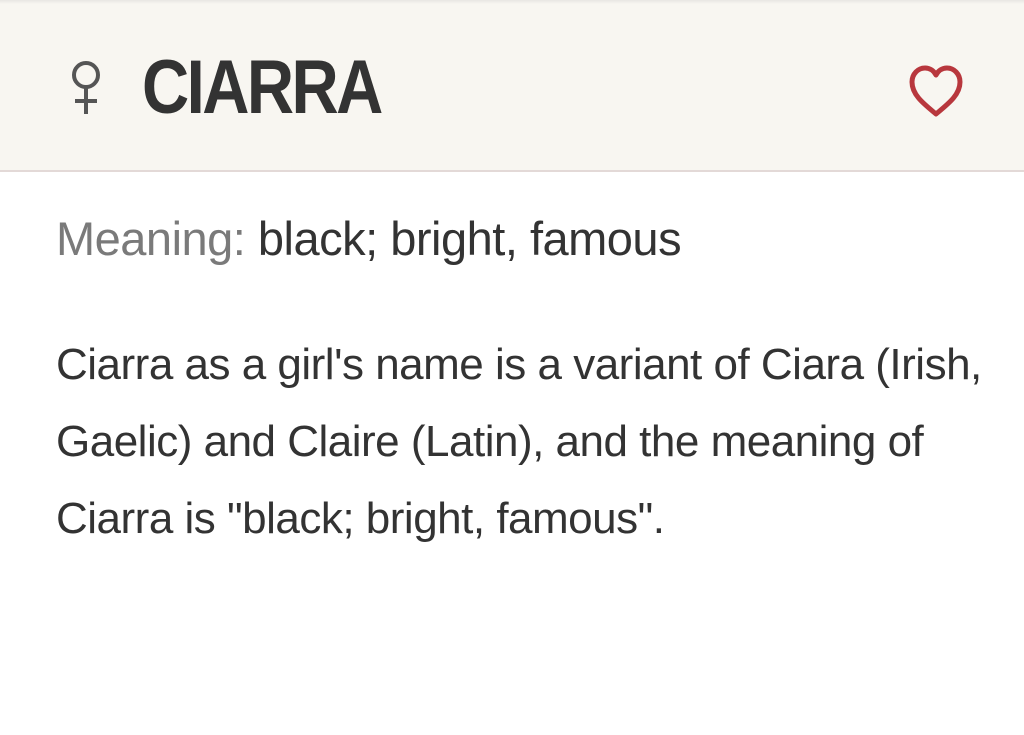 The width and height of the screenshot is (1024, 735). What do you see at coordinates (463, 238) in the screenshot?
I see `meaning-value: black; bright, famous` at bounding box center [463, 238].